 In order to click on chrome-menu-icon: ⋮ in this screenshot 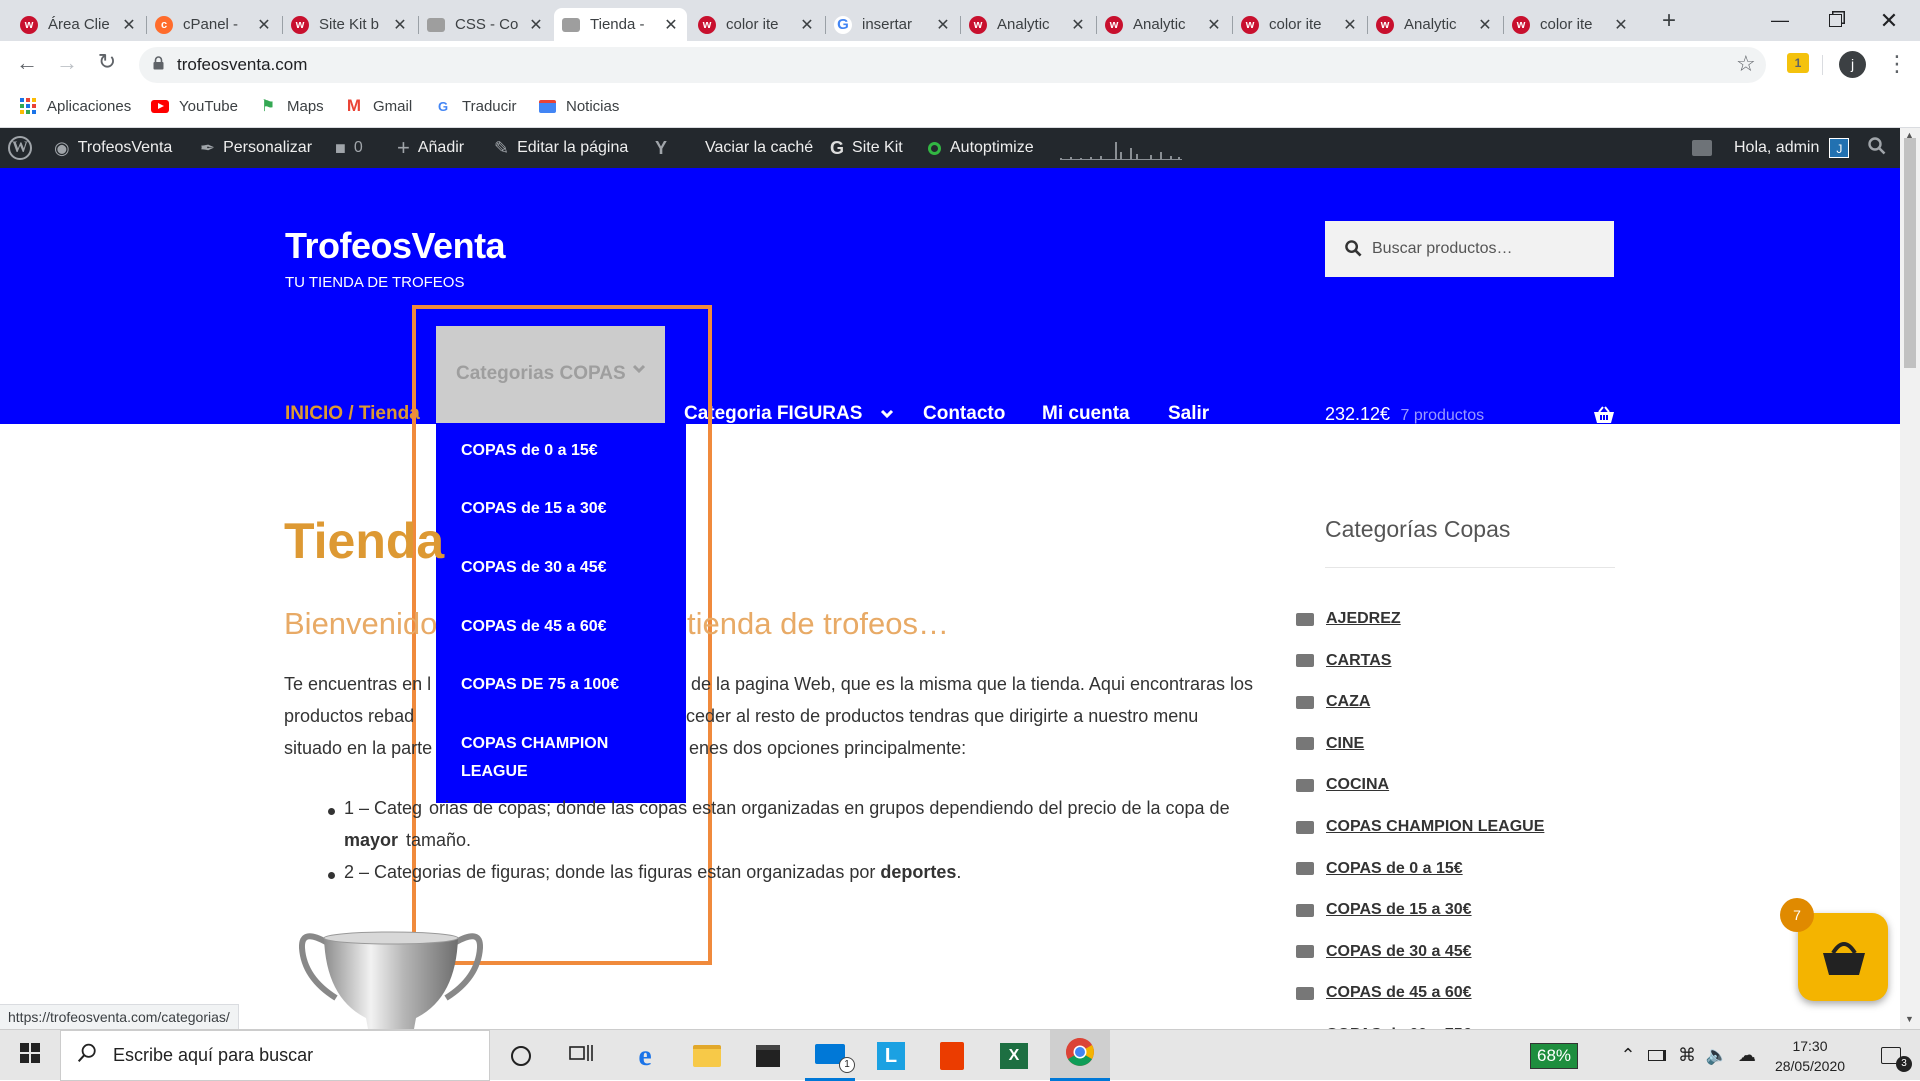, I will do `click(1897, 64)`.